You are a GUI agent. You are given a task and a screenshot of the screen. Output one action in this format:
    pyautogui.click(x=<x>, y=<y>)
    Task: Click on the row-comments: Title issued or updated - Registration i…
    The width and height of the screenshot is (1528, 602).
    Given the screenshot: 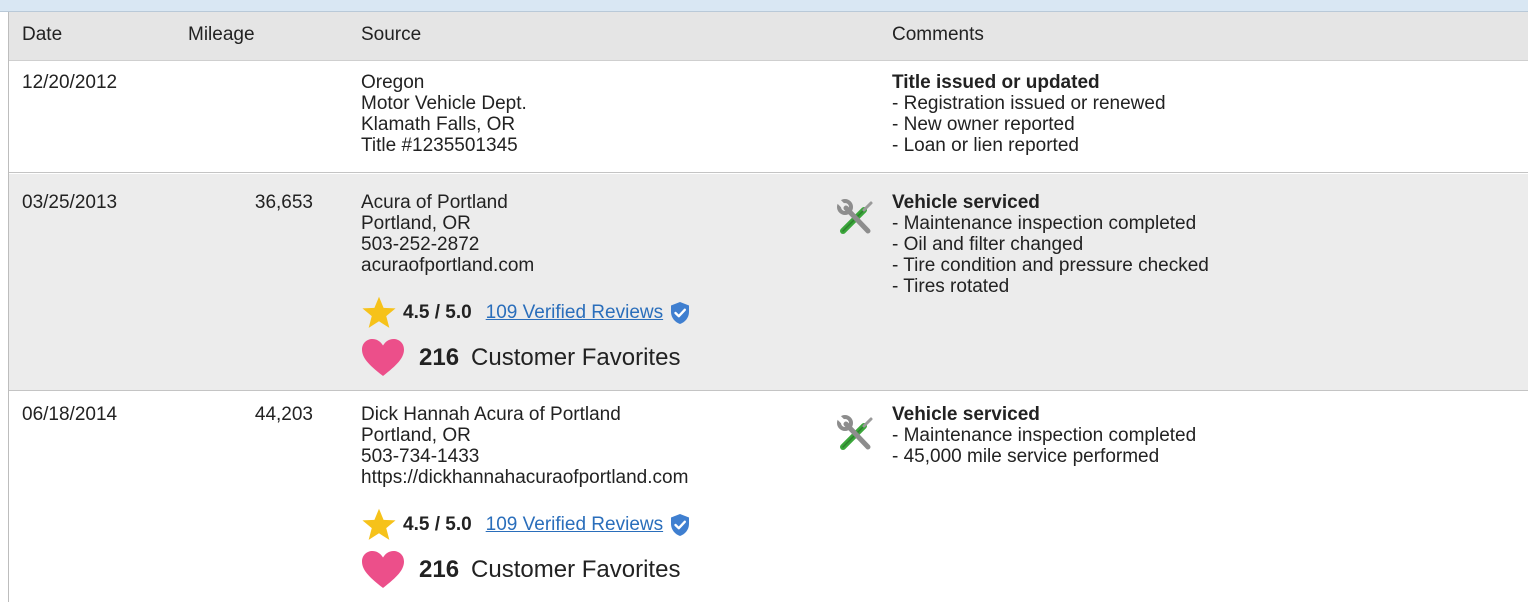 What is the action you would take?
    pyautogui.click(x=1029, y=114)
    